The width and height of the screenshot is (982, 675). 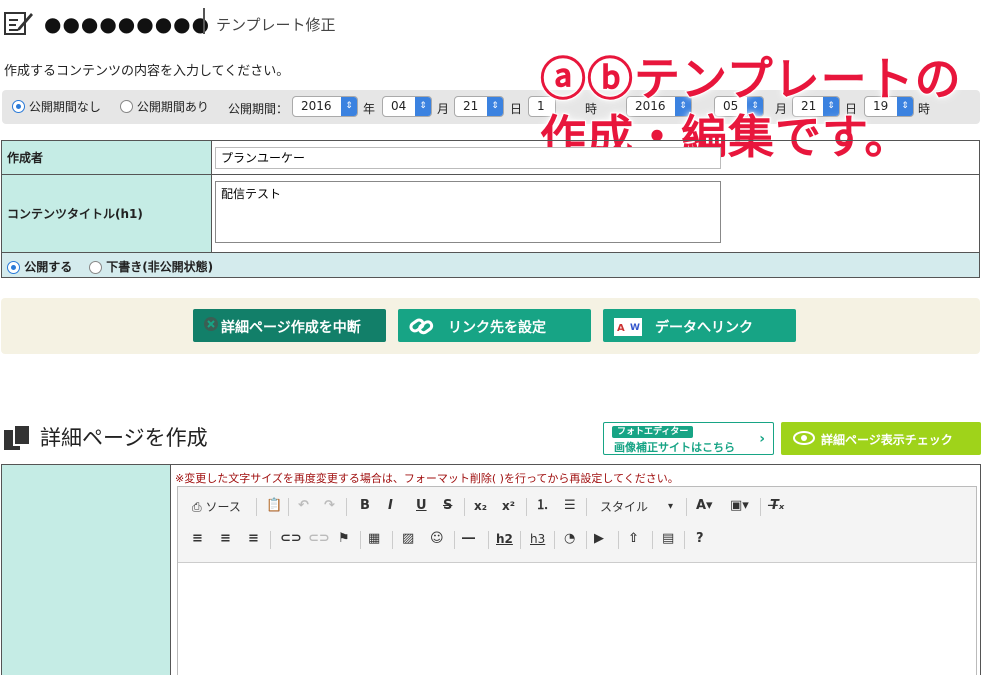 I want to click on unit-year: 年, so click(x=369, y=109).